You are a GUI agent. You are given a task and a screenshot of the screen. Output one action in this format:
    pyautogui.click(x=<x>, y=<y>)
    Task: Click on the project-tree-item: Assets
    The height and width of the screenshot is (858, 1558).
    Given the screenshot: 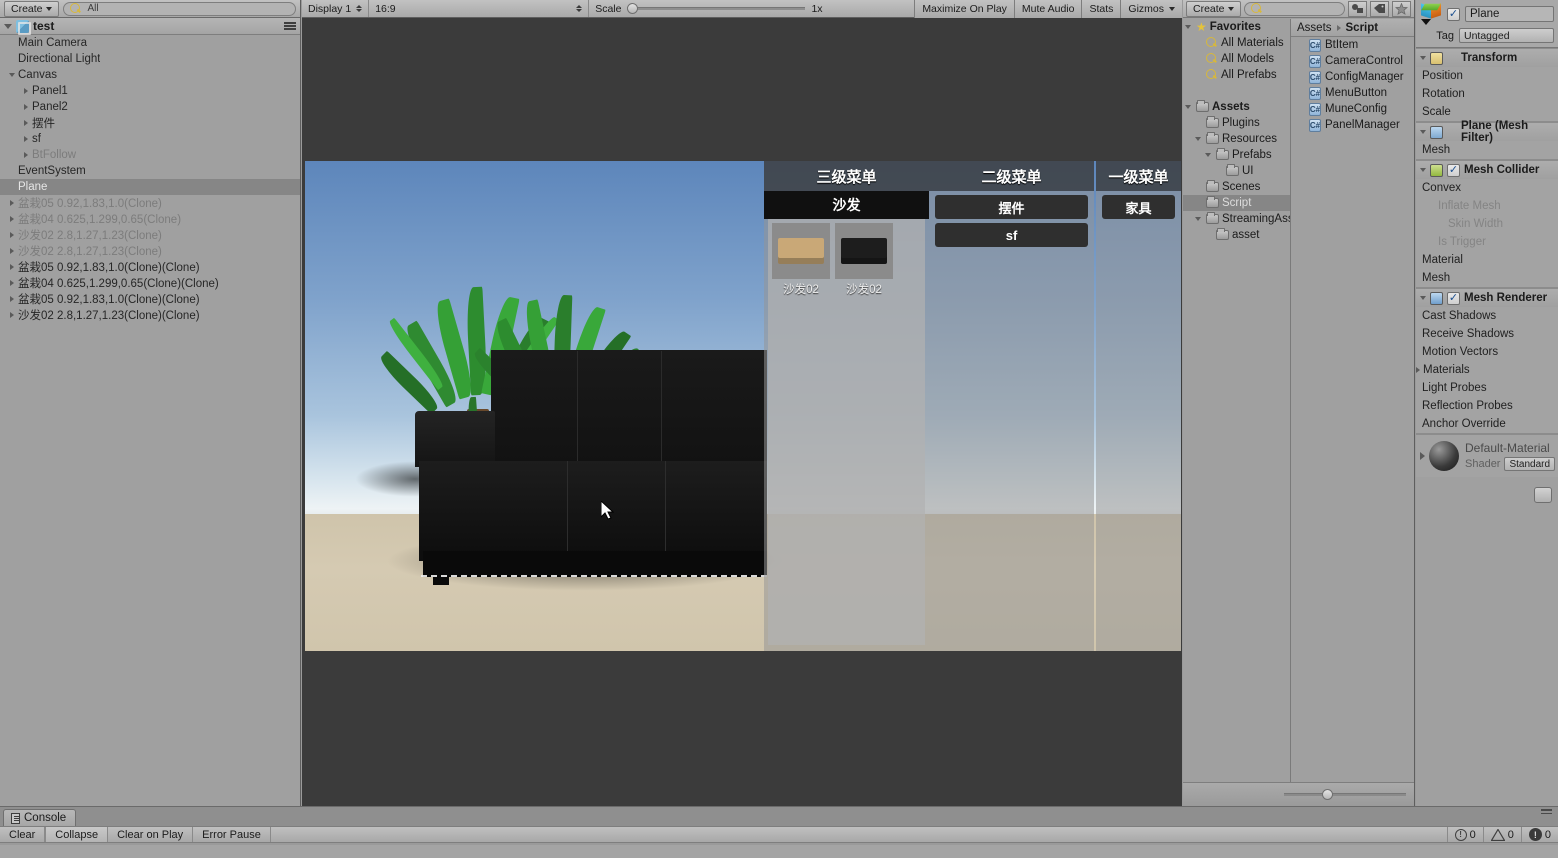 What is the action you would take?
    pyautogui.click(x=1236, y=107)
    